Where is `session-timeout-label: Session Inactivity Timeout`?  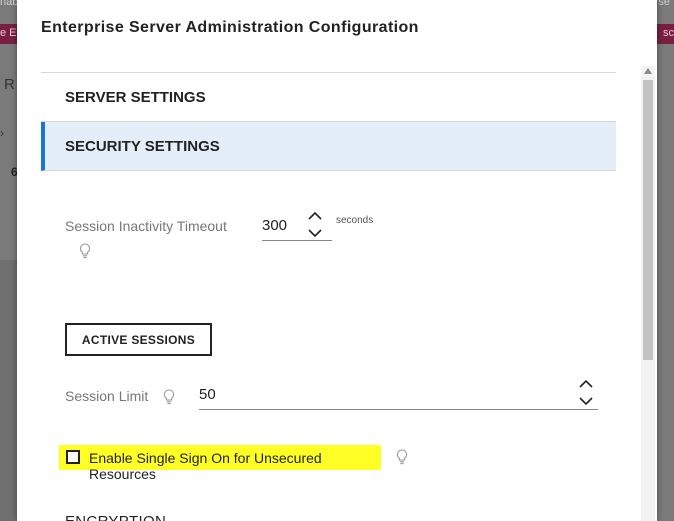
session-timeout-label: Session Inactivity Timeout is located at coordinates (146, 226).